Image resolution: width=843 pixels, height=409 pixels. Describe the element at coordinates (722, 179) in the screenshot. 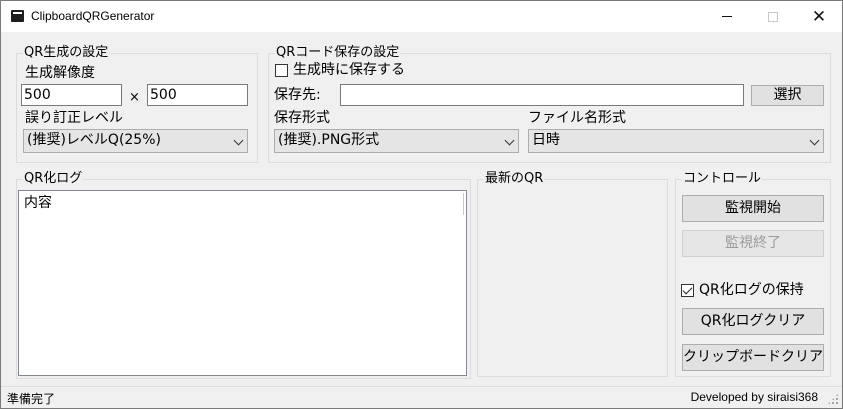

I see `control-title: コントロール` at that location.